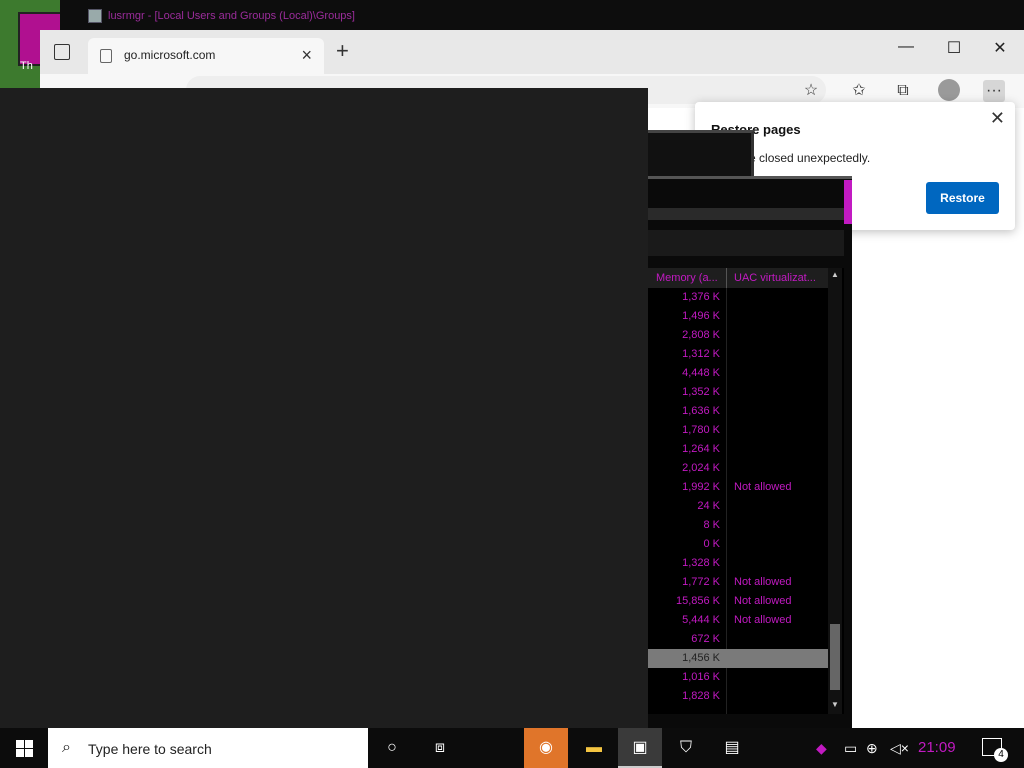 This screenshot has height=768, width=1024. Describe the element at coordinates (726, 278) in the screenshot. I see `column-divider` at that location.